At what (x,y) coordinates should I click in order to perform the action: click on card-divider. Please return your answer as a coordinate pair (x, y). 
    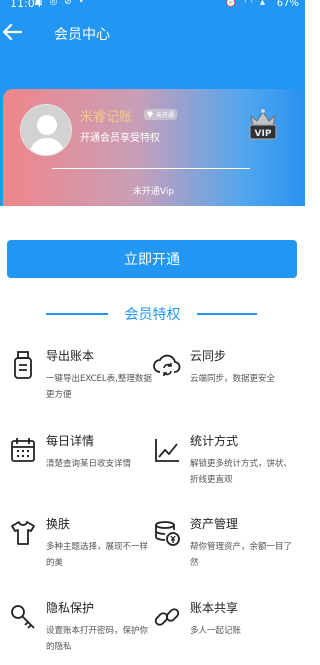
    Looking at the image, I should click on (151, 168).